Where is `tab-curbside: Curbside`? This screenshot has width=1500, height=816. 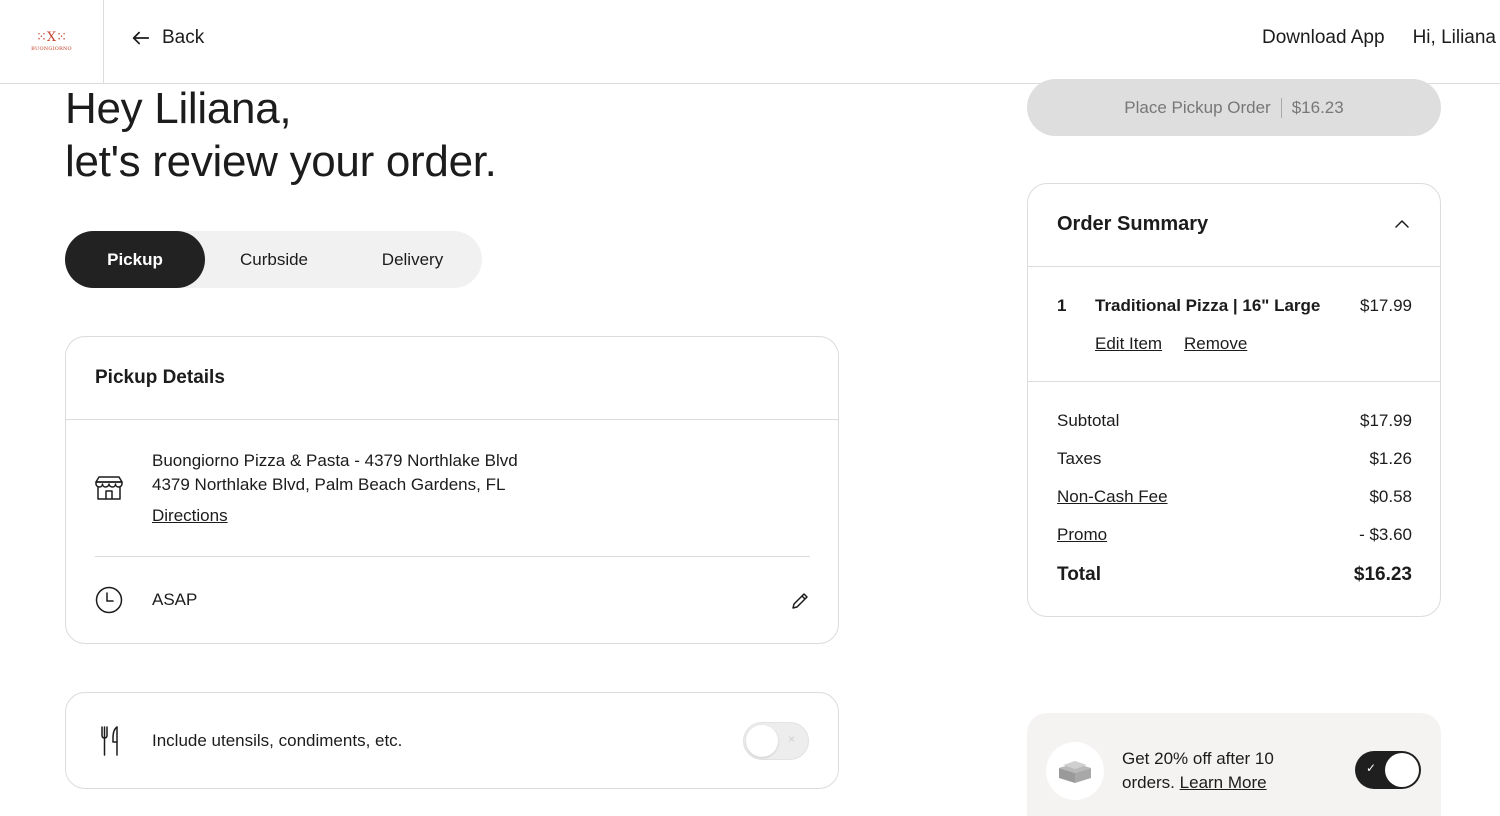 tab-curbside: Curbside is located at coordinates (274, 259).